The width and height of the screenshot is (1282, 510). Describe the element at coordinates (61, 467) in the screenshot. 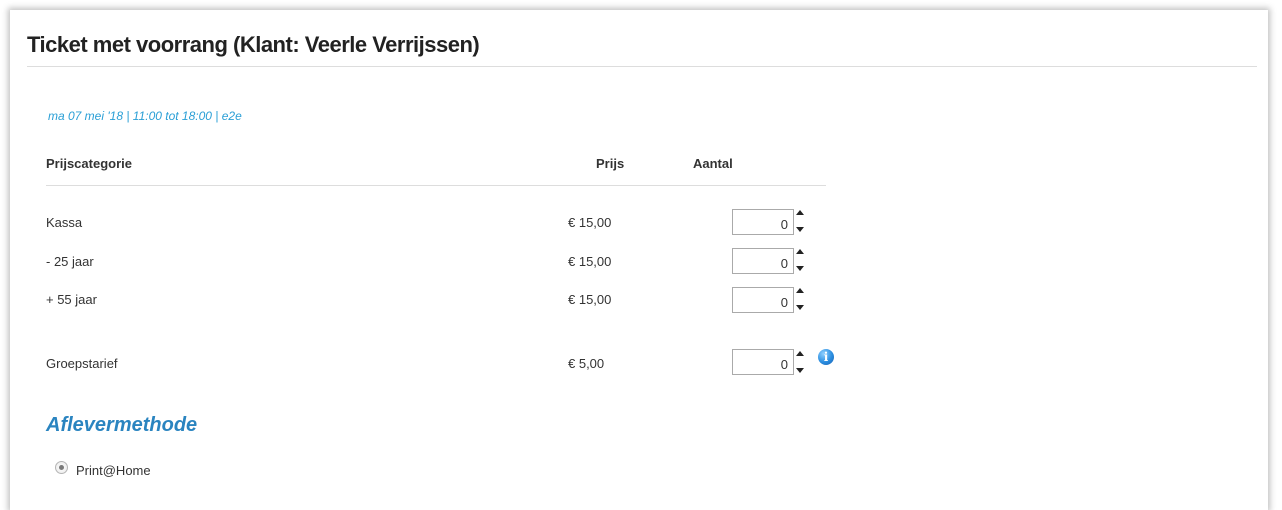

I see `radio-print-at-home` at that location.